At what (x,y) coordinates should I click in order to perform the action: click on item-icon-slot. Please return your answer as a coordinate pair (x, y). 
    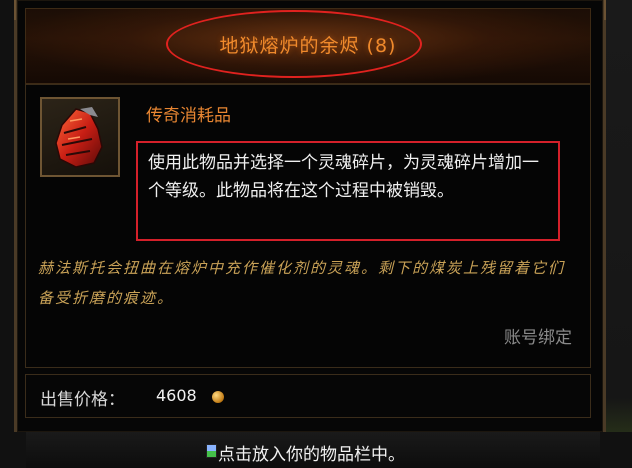
    Looking at the image, I should click on (80, 137).